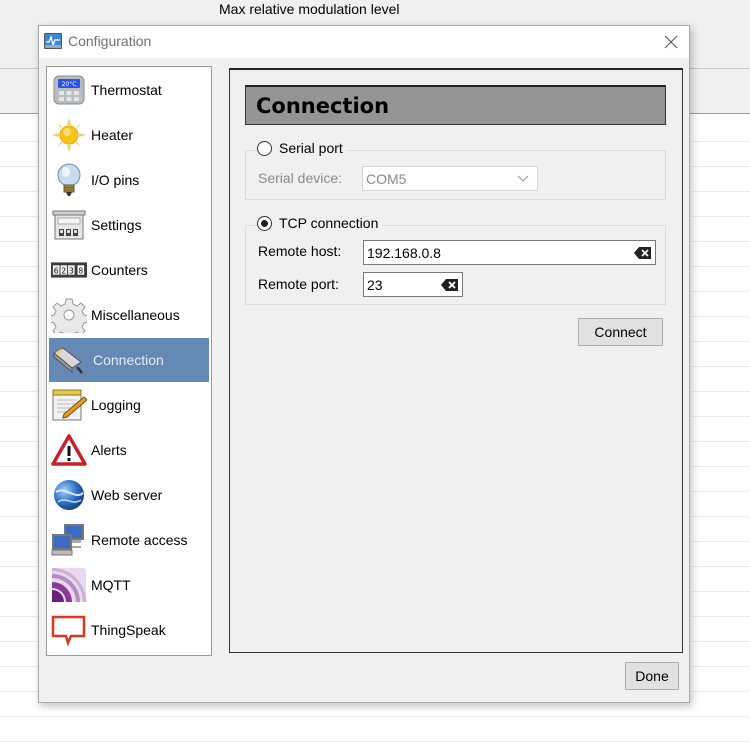  Describe the element at coordinates (364, 42) in the screenshot. I see `dialog-titlebar: Configuration` at that location.